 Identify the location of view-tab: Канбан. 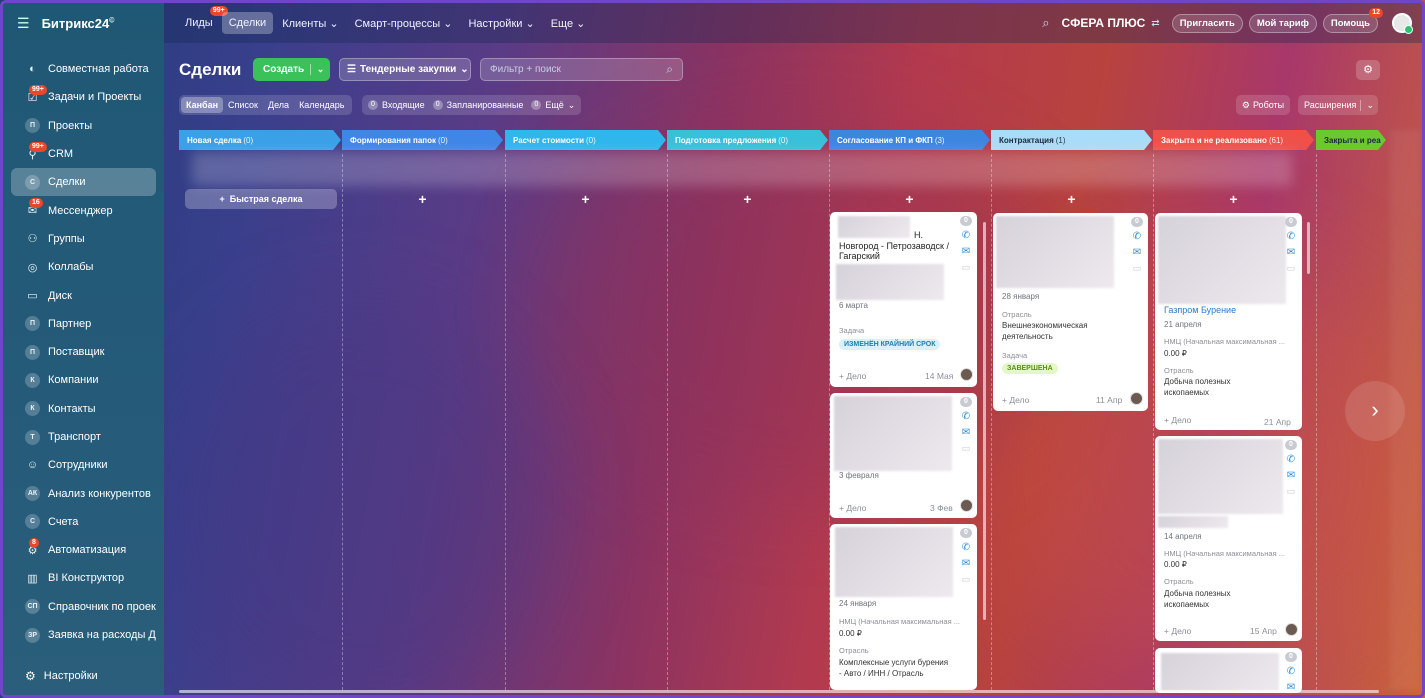
(202, 105).